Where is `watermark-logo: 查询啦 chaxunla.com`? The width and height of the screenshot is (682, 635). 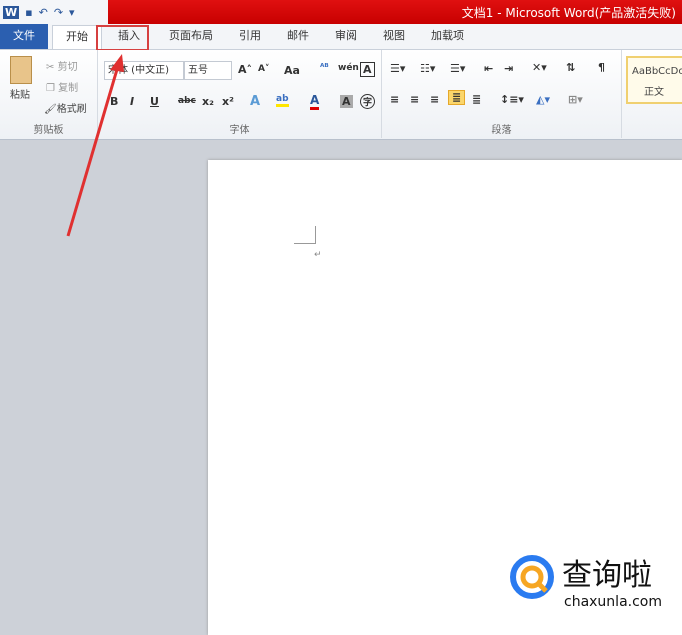
watermark-logo: 查询啦 chaxunla.com is located at coordinates (595, 583).